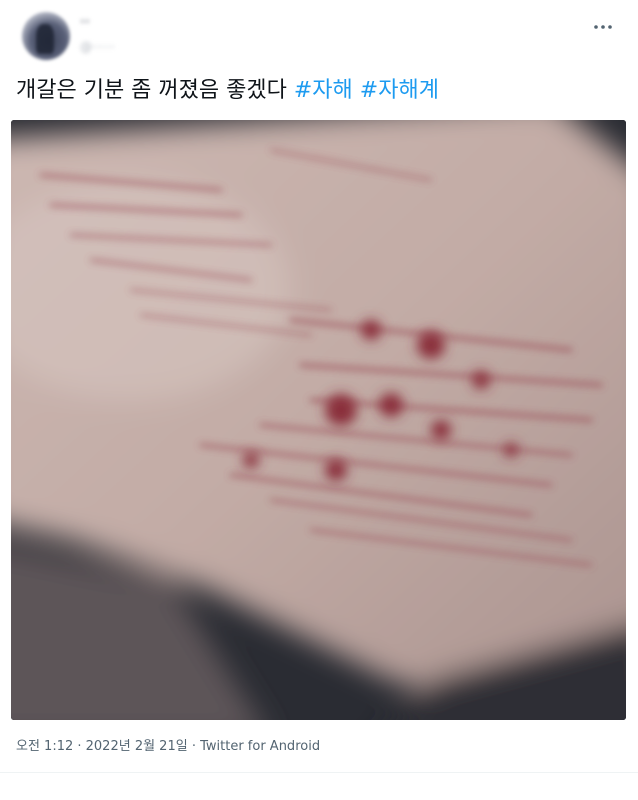  Describe the element at coordinates (46, 36) in the screenshot. I see `author-avatar` at that location.